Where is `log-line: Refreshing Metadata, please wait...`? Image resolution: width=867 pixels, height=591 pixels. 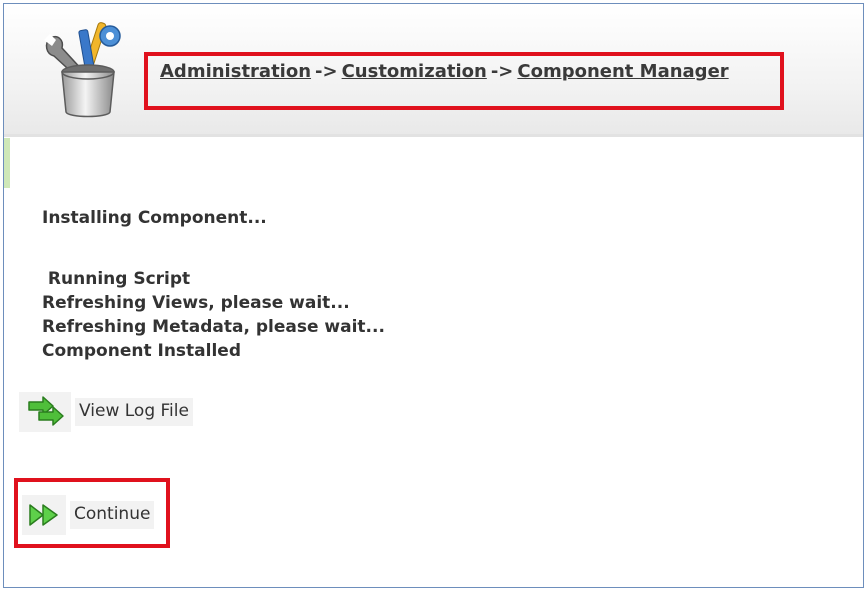
log-line: Refreshing Metadata, please wait... is located at coordinates (213, 327).